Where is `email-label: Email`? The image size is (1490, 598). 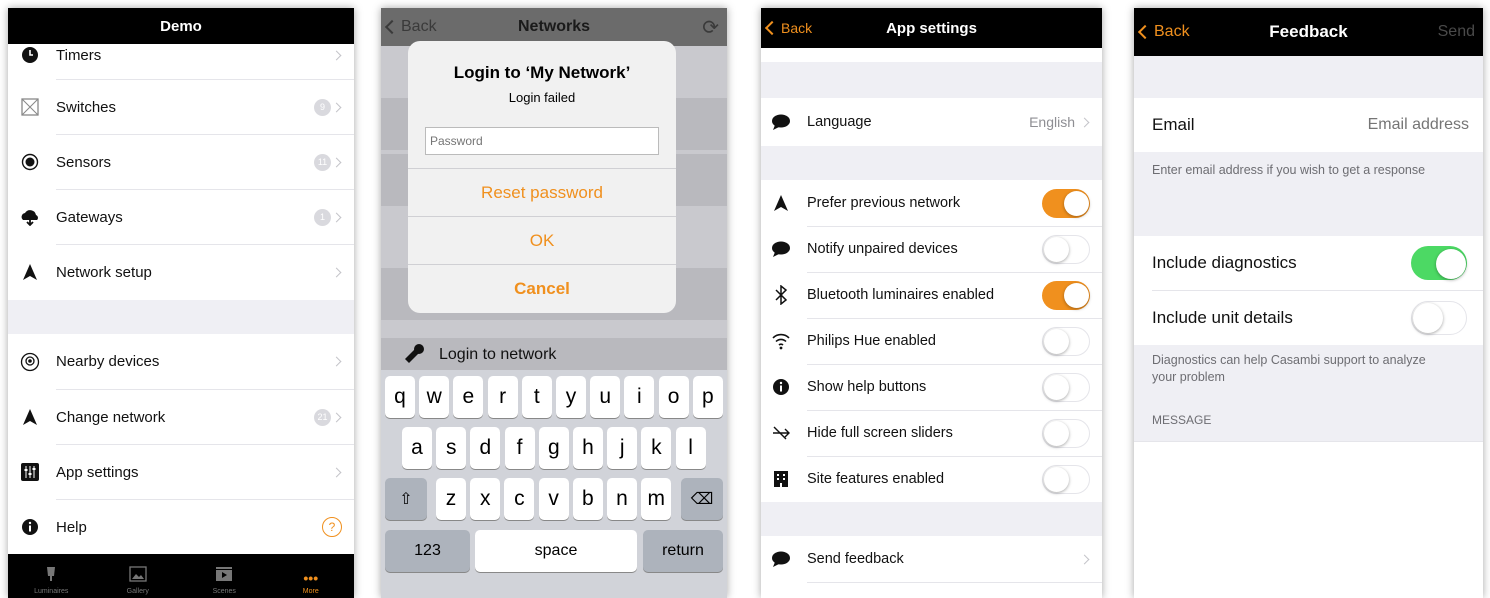
email-label: Email is located at coordinates (1173, 124).